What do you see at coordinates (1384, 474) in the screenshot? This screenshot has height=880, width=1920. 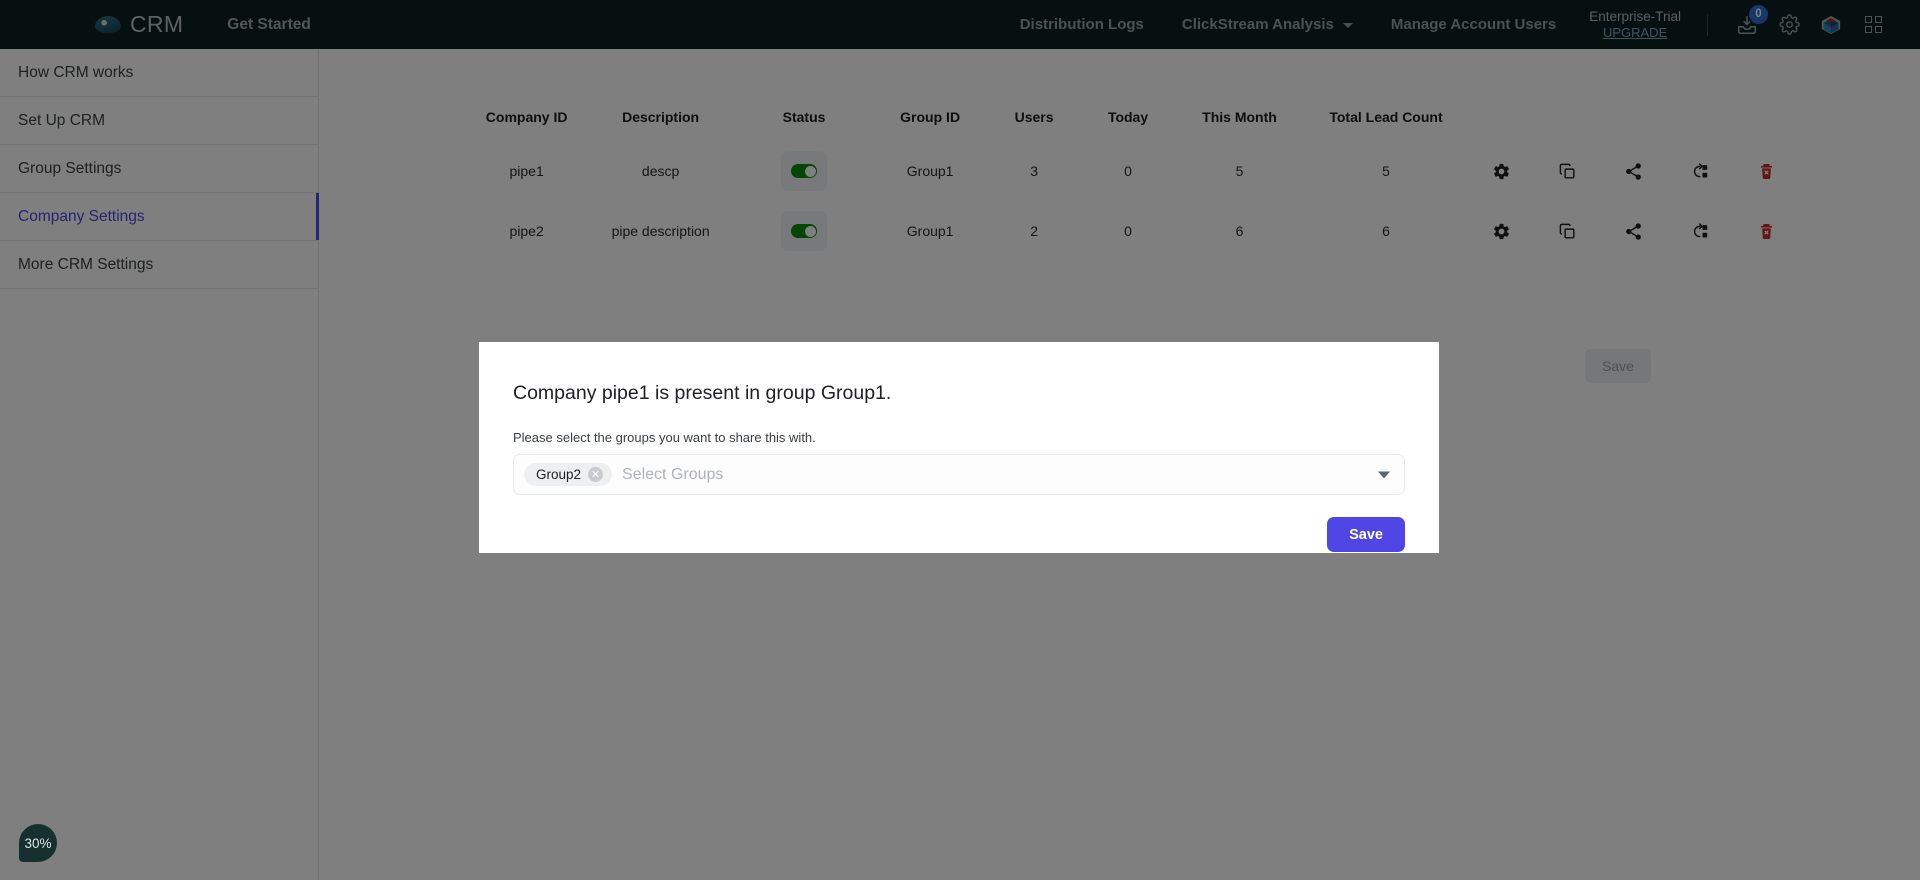 I see `dropdown-caret-icon` at bounding box center [1384, 474].